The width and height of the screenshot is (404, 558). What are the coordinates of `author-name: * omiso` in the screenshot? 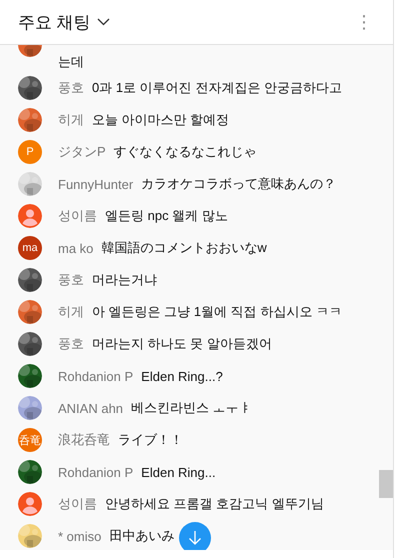 It's located at (80, 536).